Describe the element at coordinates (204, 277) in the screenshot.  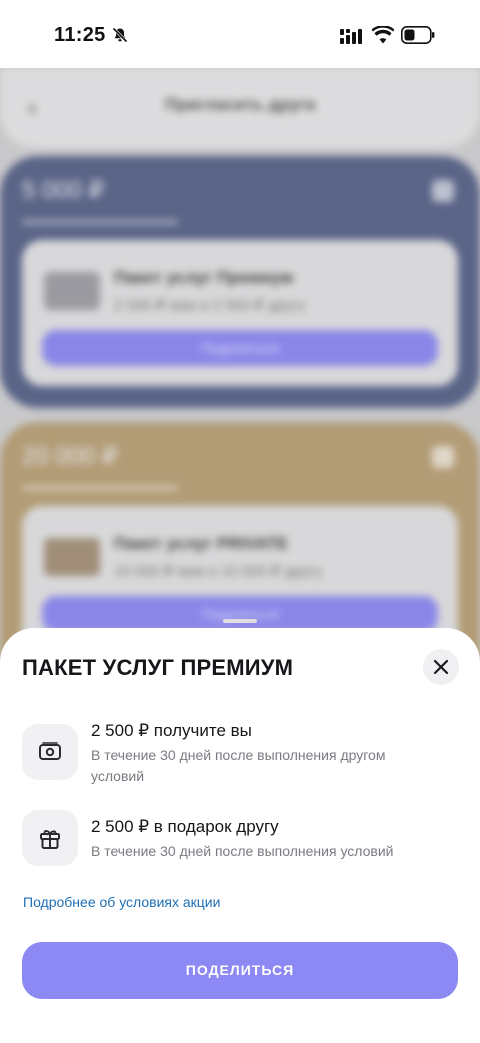
I see `bg-card-package: Пакет услуг Премиум` at that location.